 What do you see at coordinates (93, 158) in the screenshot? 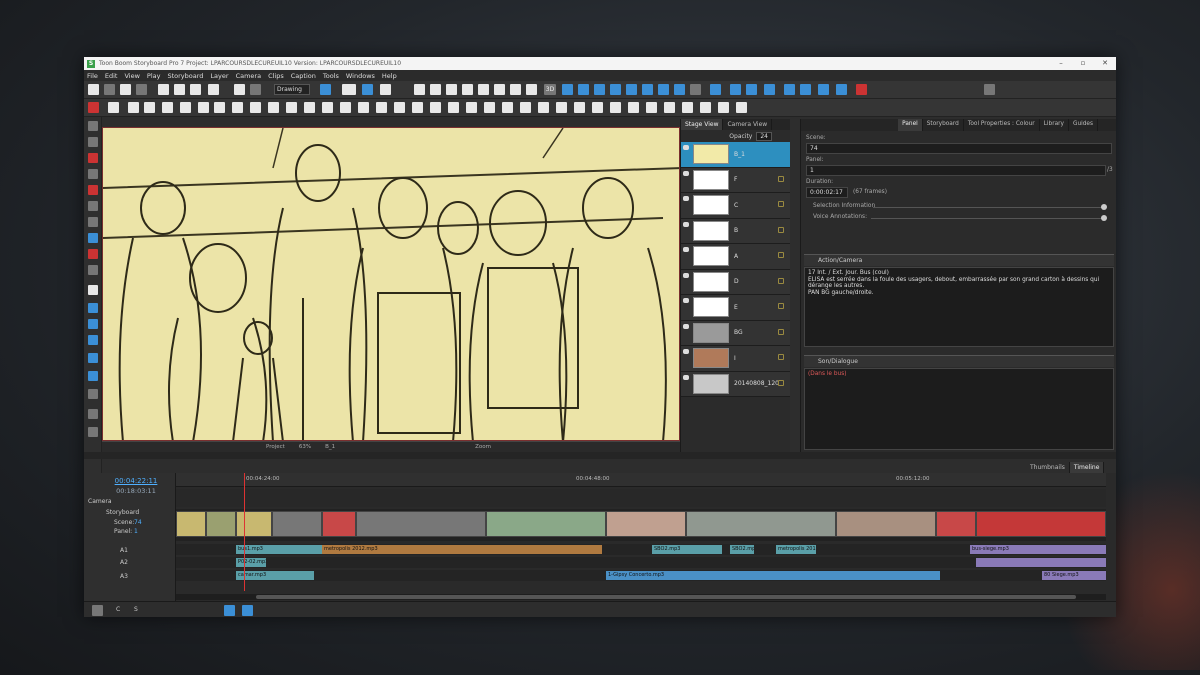
I see `brush-tool-icon` at bounding box center [93, 158].